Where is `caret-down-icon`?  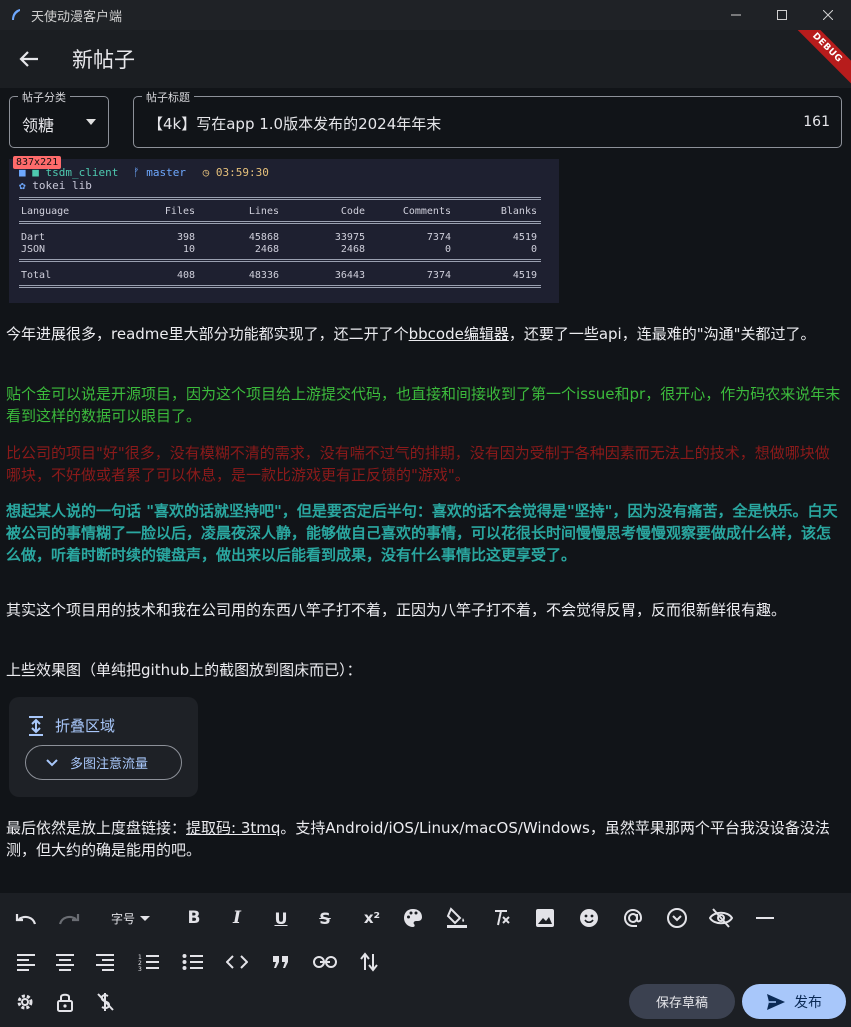 caret-down-icon is located at coordinates (145, 918).